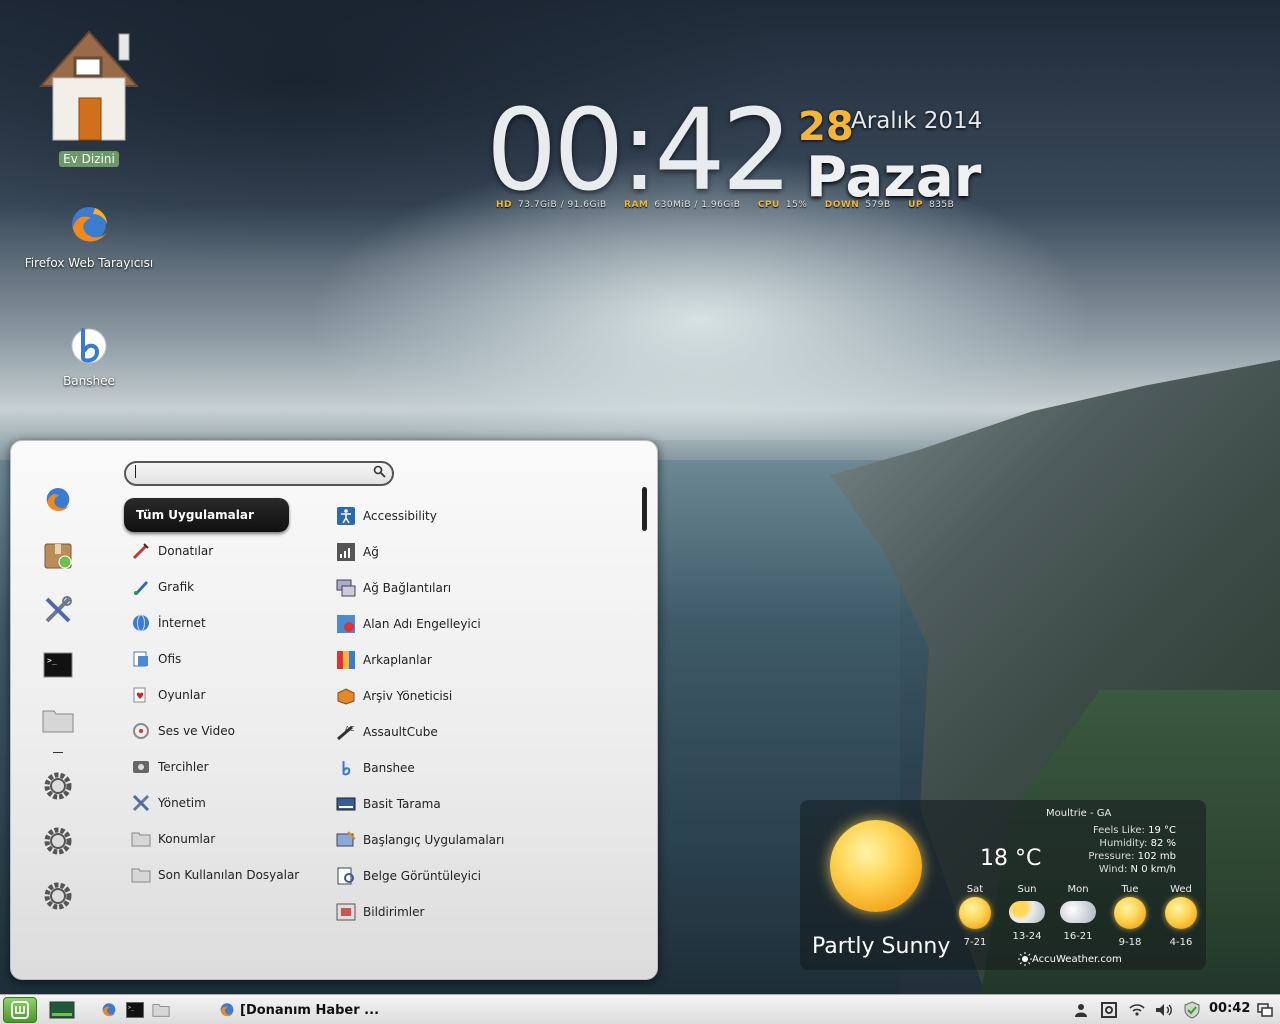 This screenshot has height=1024, width=1280. Describe the element at coordinates (141, 623) in the screenshot. I see `internet-icon` at that location.